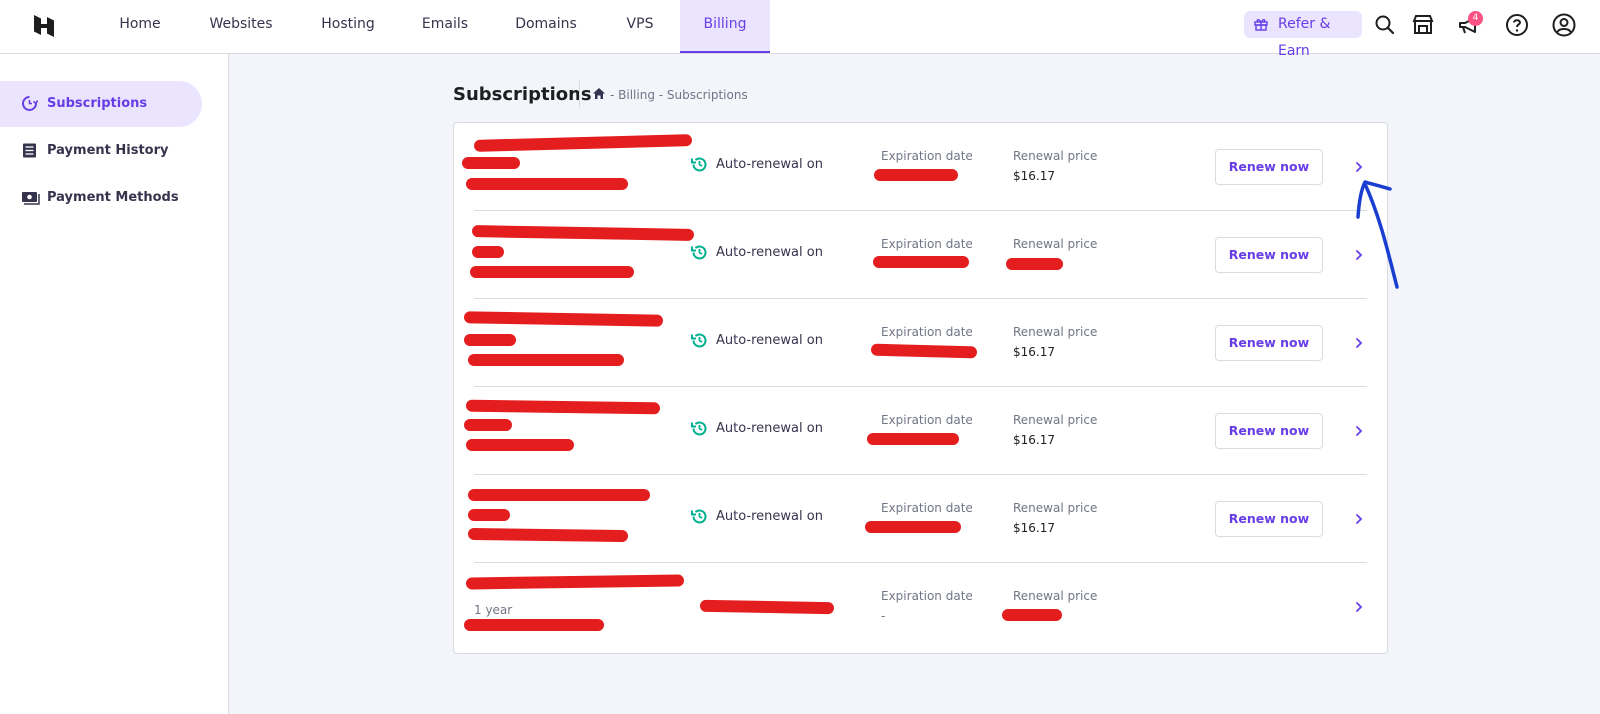  Describe the element at coordinates (31, 198) in the screenshot. I see `payment-methods-icon` at that location.